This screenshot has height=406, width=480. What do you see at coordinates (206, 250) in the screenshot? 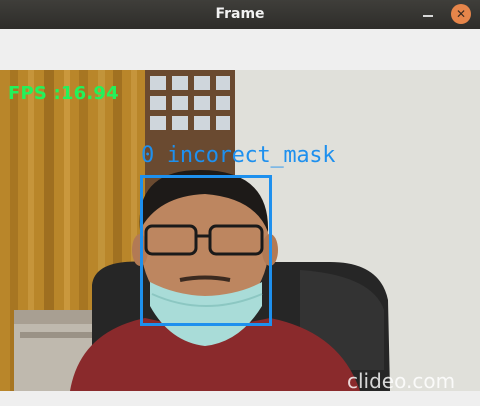
I see `face-bounding-box` at bounding box center [206, 250].